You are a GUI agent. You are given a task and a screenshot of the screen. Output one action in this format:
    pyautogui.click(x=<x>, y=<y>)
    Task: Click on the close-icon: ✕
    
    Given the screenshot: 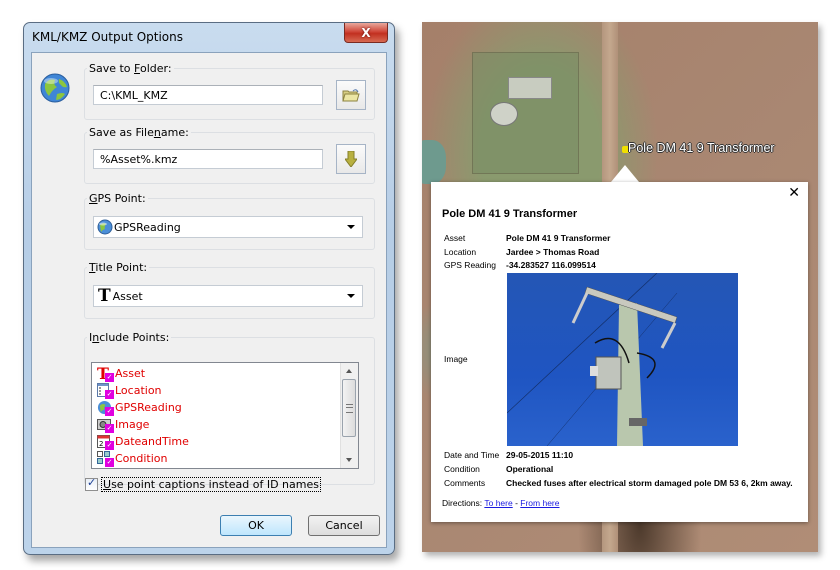 What is the action you would take?
    pyautogui.click(x=794, y=193)
    